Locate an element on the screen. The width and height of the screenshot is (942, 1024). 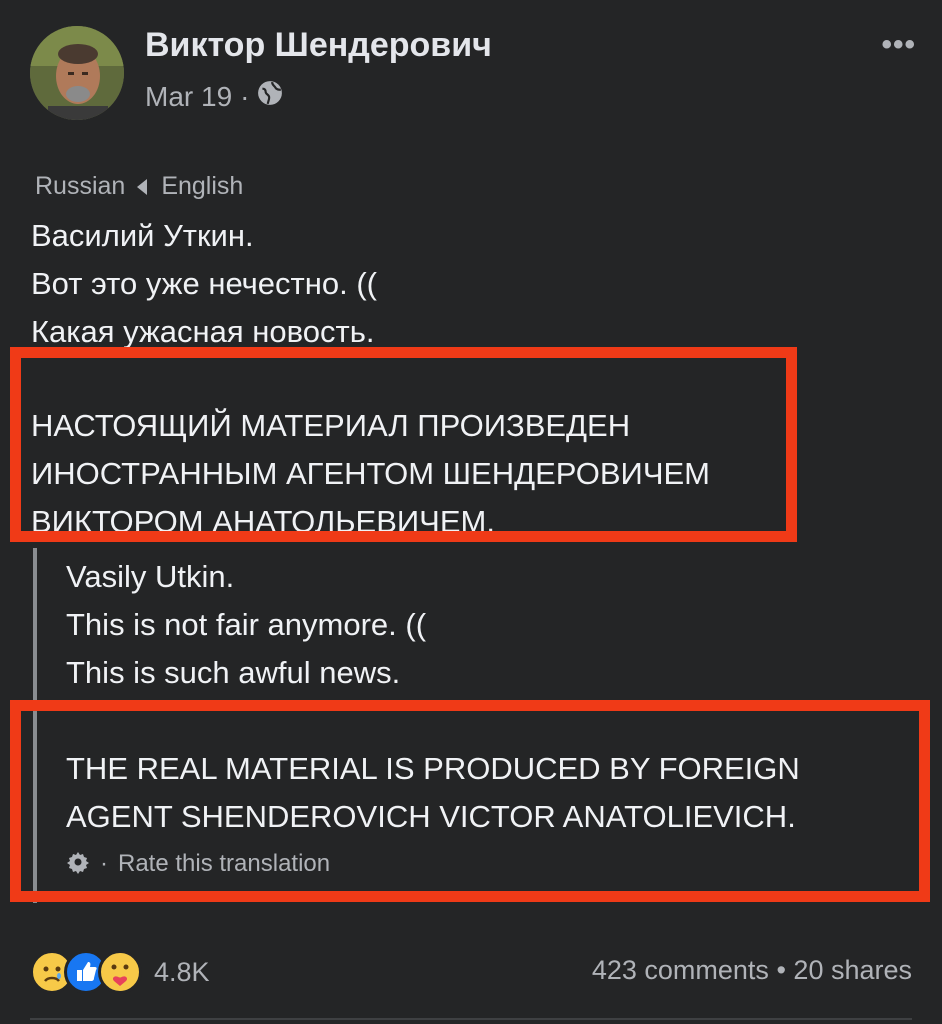
post-meta: Mar 19 · is located at coordinates (214, 96).